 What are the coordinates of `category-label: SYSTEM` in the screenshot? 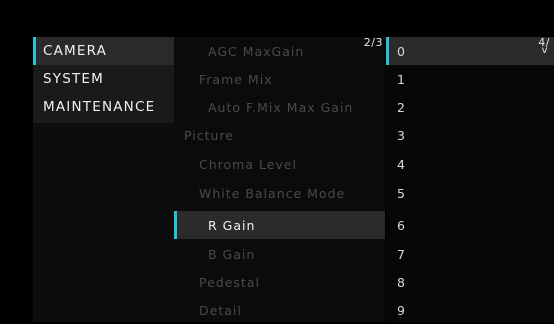 It's located at (74, 79).